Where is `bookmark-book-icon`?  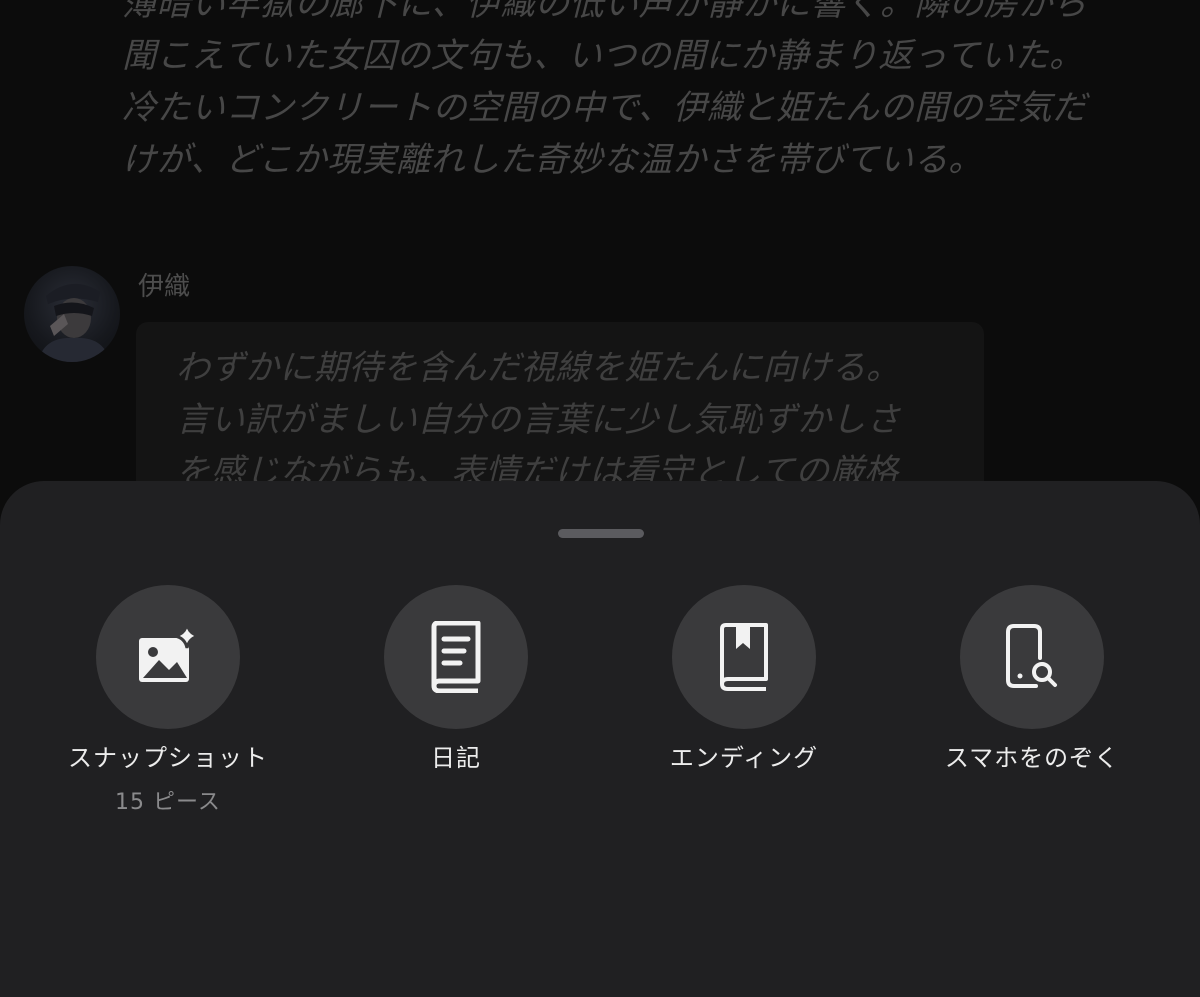
bookmark-book-icon is located at coordinates (744, 657).